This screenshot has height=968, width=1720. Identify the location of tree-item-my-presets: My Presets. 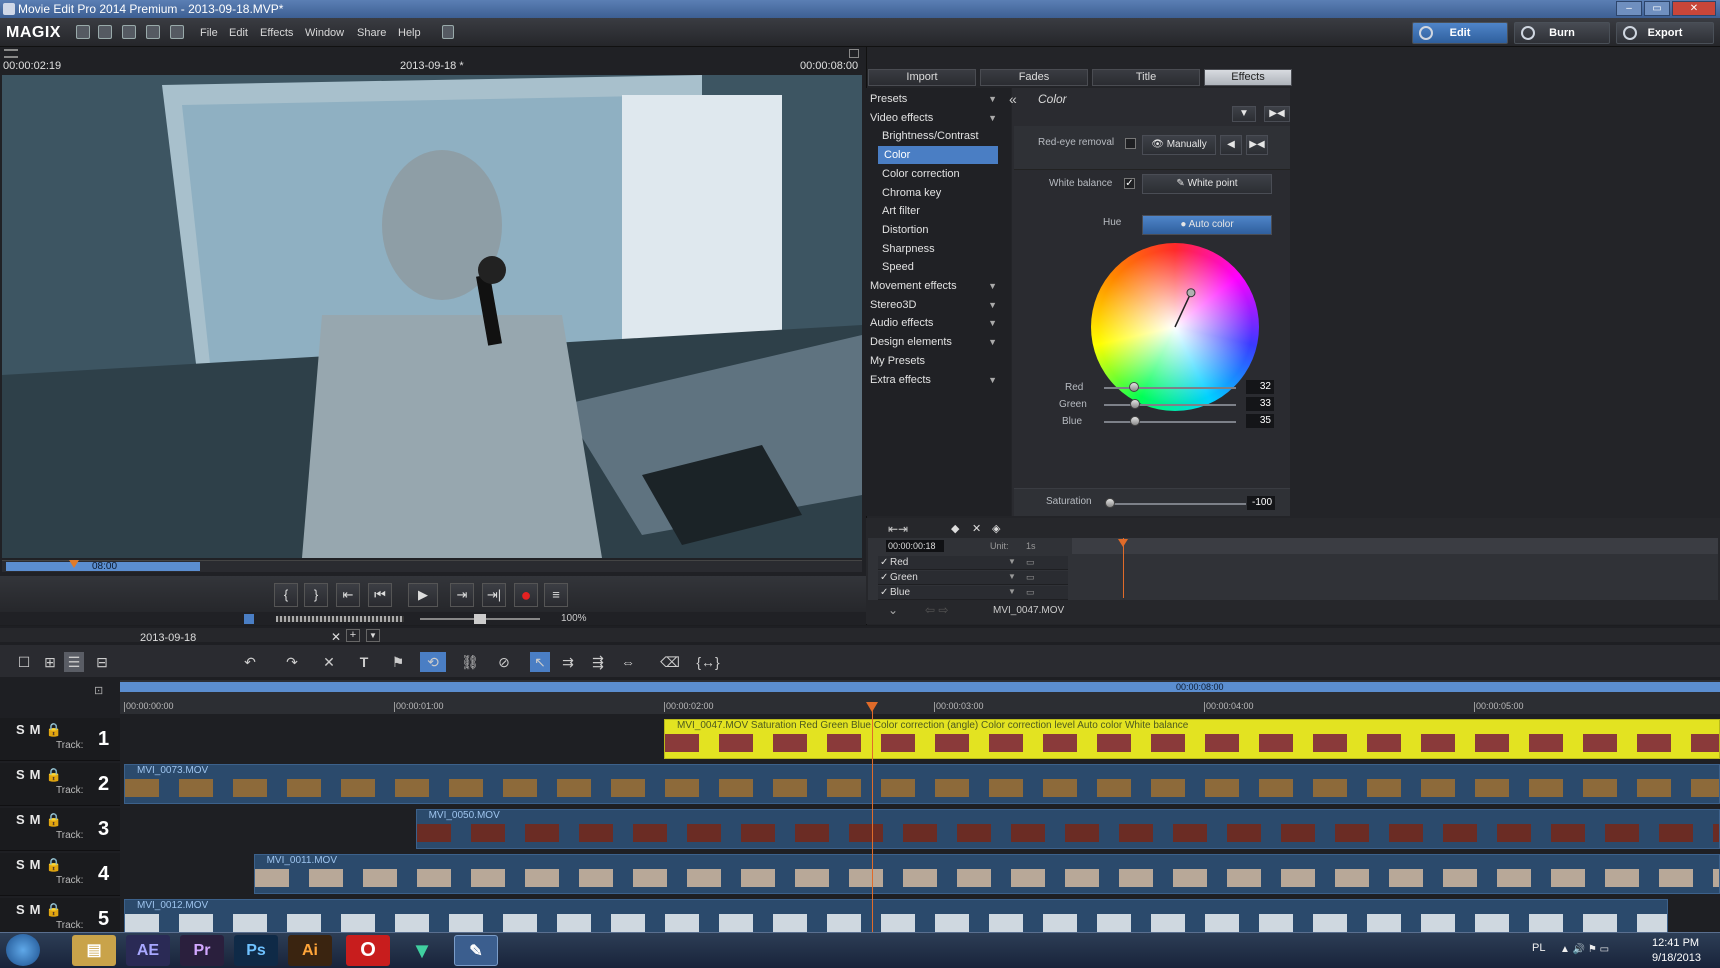
(938, 361).